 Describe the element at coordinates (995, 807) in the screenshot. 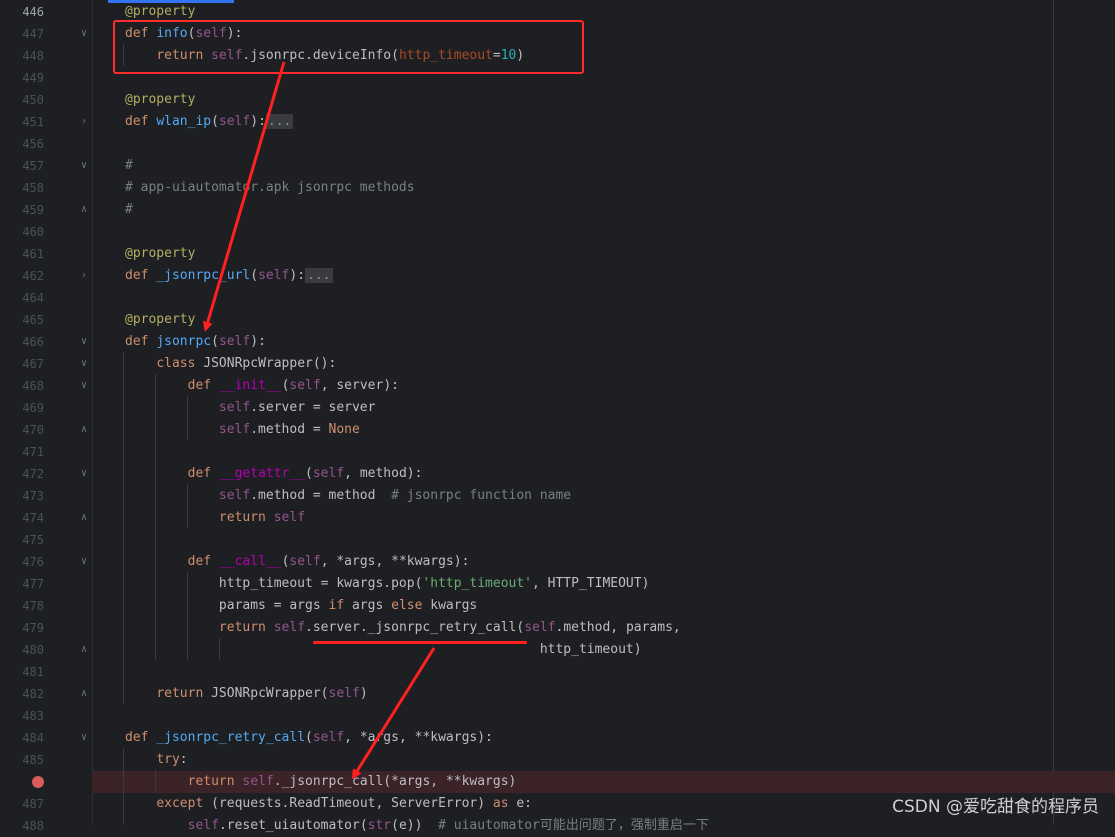

I see `watermark: CSDN @爱吃甜食的程序员` at that location.